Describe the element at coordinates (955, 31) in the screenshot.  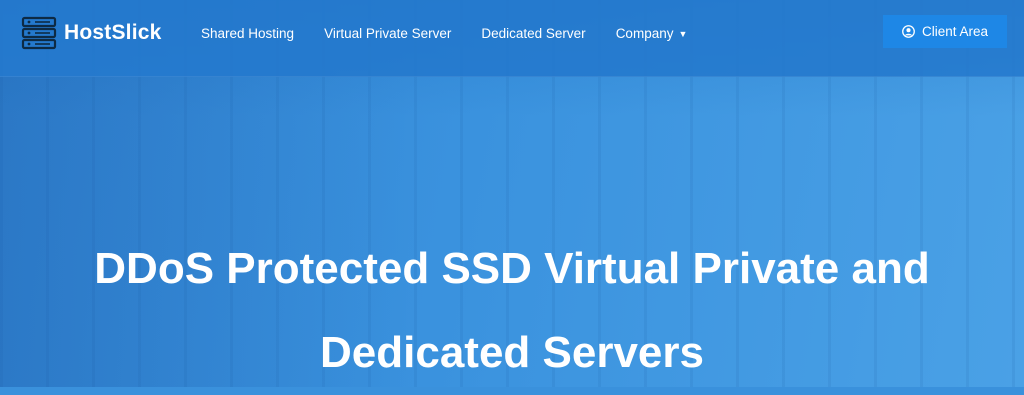
I see `client-area-label: Client Area` at that location.